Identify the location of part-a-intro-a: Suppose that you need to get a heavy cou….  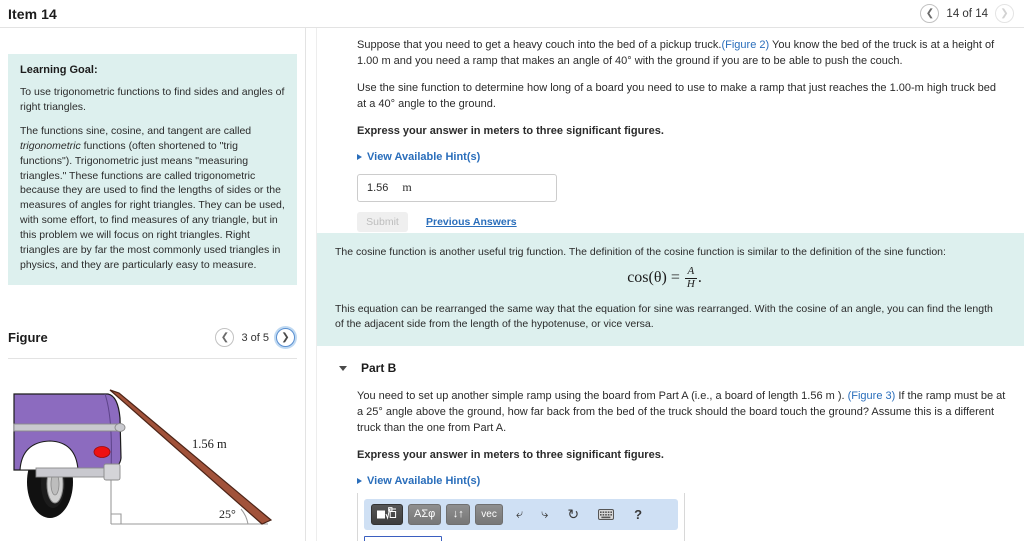
(539, 45).